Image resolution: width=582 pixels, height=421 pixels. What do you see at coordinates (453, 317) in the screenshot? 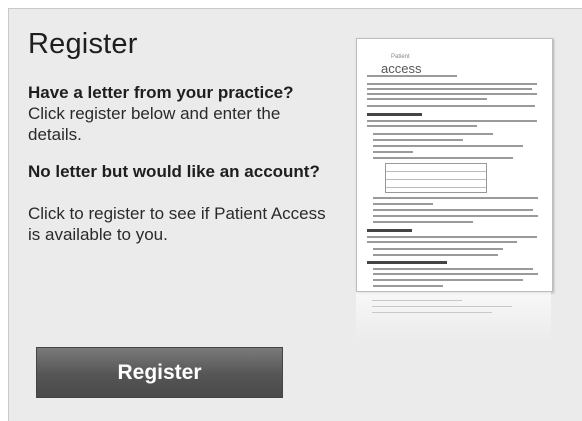
I see `letter-reflection` at bounding box center [453, 317].